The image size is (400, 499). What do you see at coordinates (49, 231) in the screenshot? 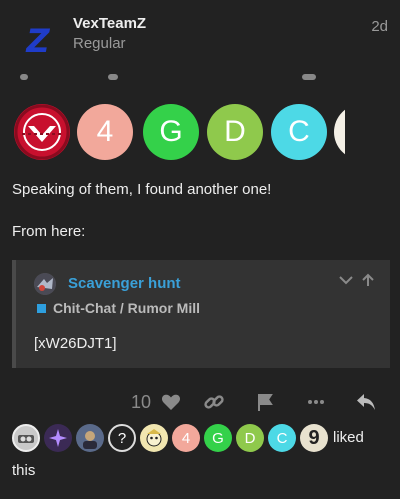
I see `post-paragraph: From here:` at bounding box center [49, 231].